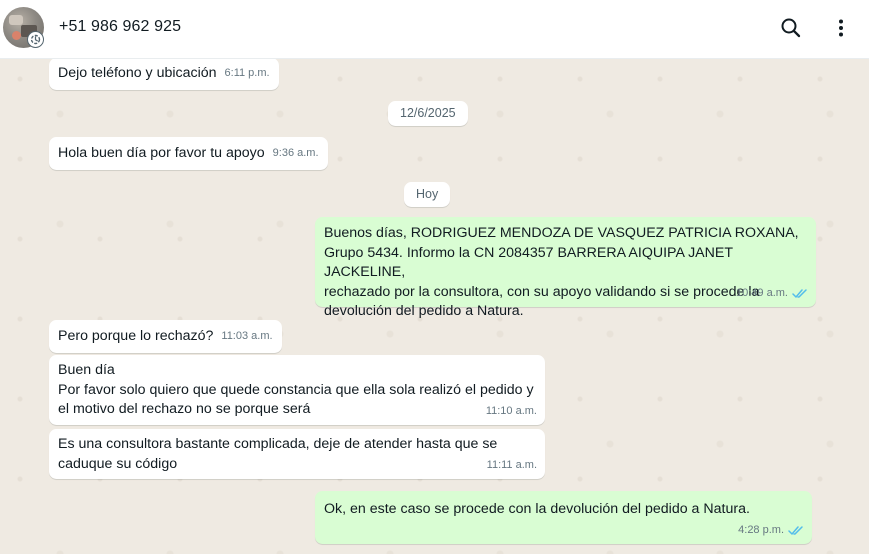 Image resolution: width=869 pixels, height=554 pixels. I want to click on message-timestamp: 11:03 a.m., so click(247, 336).